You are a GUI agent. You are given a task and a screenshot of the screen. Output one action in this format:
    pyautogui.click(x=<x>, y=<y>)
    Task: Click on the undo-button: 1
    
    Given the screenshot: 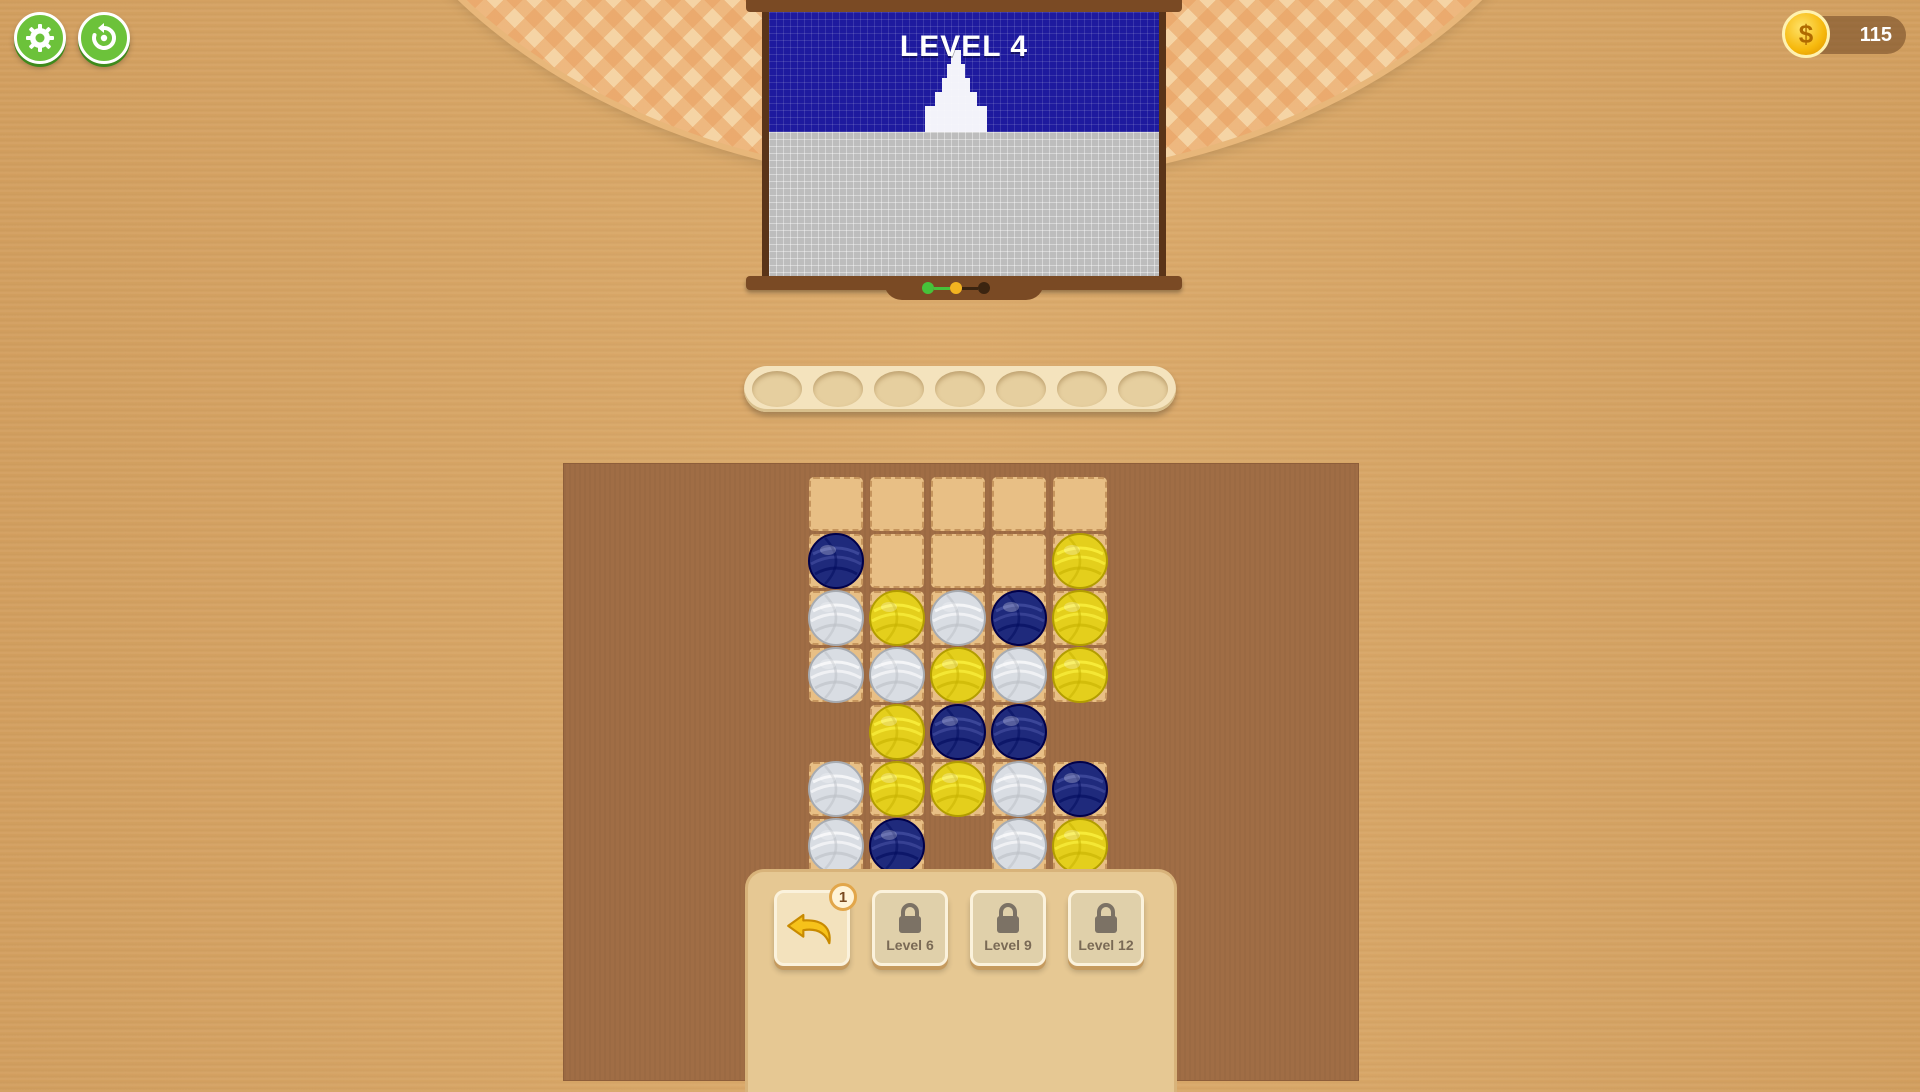 What is the action you would take?
    pyautogui.click(x=815, y=924)
    